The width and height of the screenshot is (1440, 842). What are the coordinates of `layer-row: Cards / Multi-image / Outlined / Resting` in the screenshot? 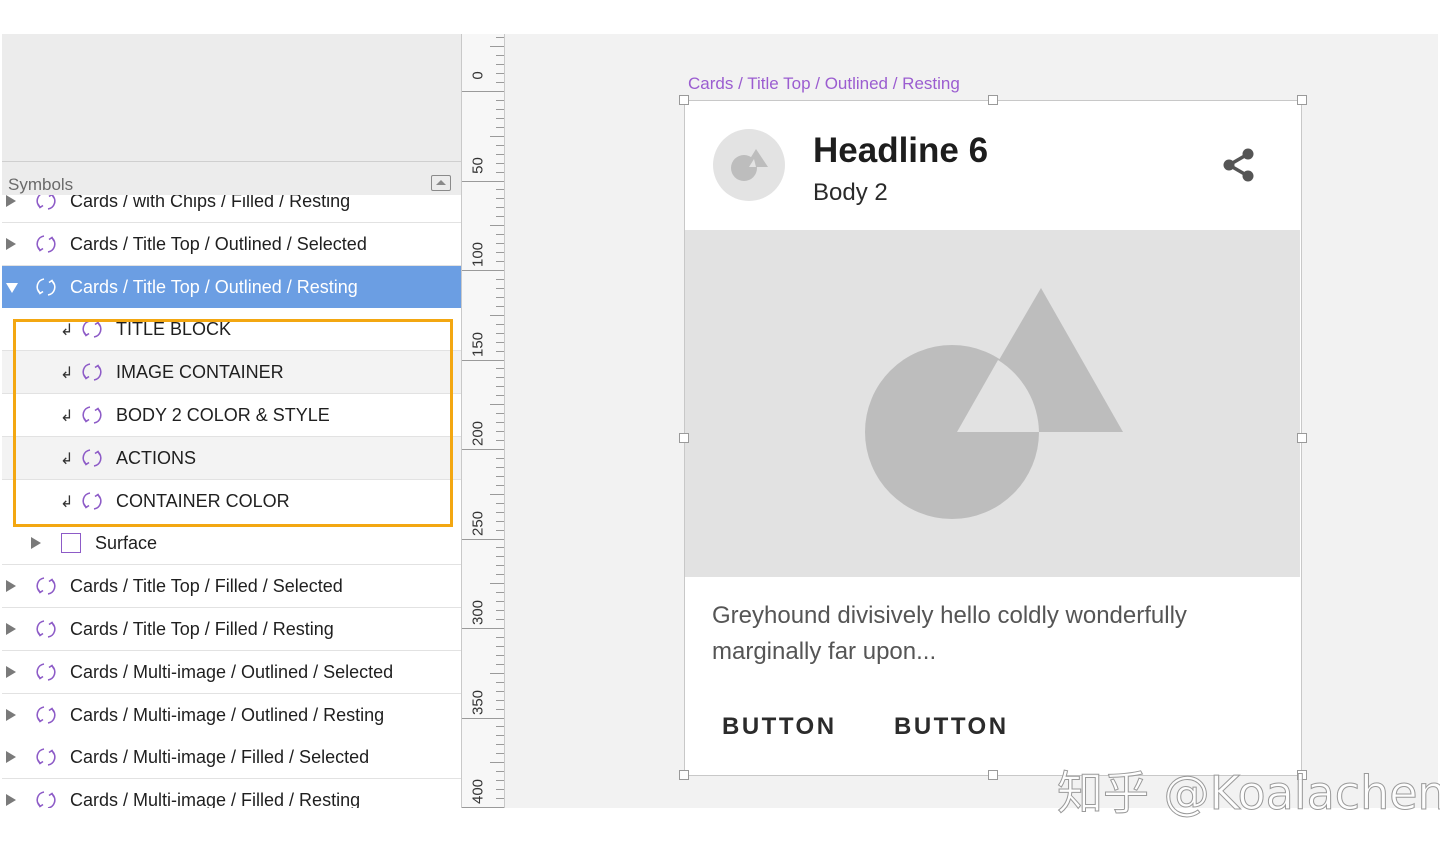 It's located at (231, 715).